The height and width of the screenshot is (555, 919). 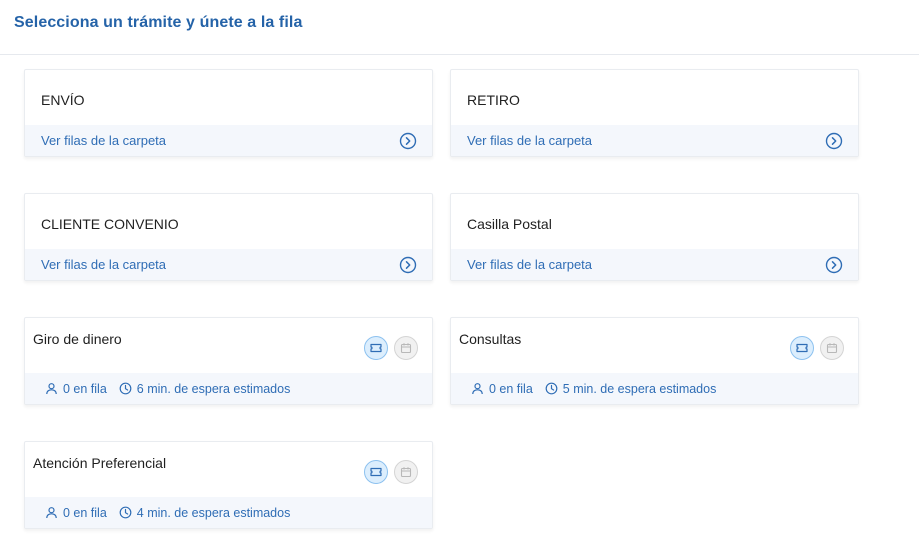 I want to click on folder-card-envio: ENVÍO Ver filas de la carpeta, so click(x=228, y=113).